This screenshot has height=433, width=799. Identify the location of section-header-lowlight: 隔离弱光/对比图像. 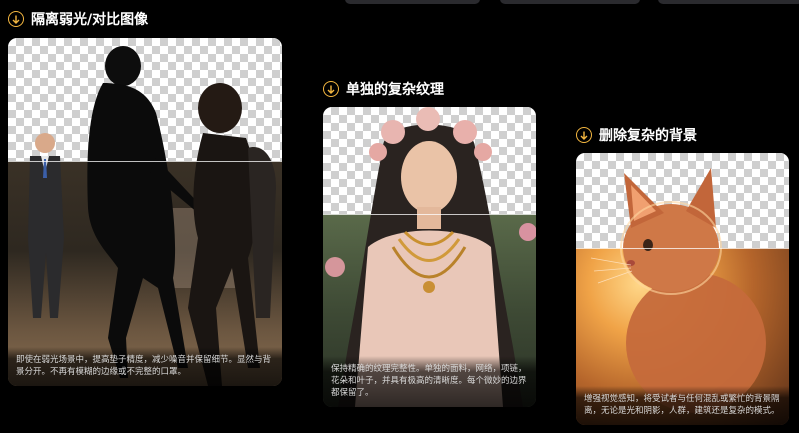
(78, 19).